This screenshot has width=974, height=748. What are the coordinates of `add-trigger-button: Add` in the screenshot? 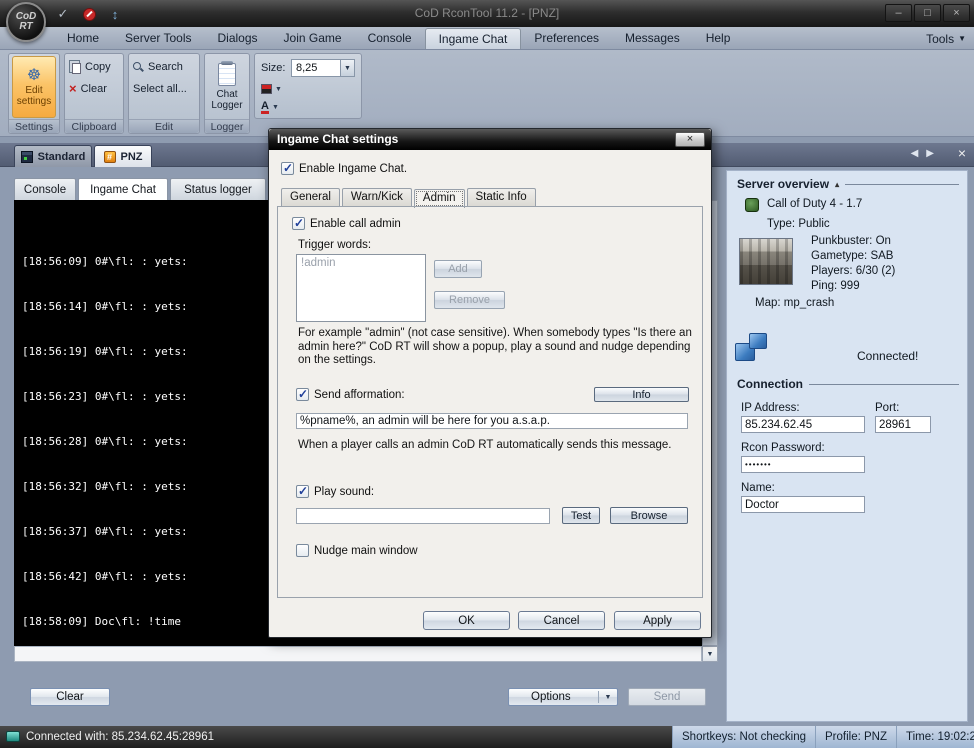 It's located at (458, 269).